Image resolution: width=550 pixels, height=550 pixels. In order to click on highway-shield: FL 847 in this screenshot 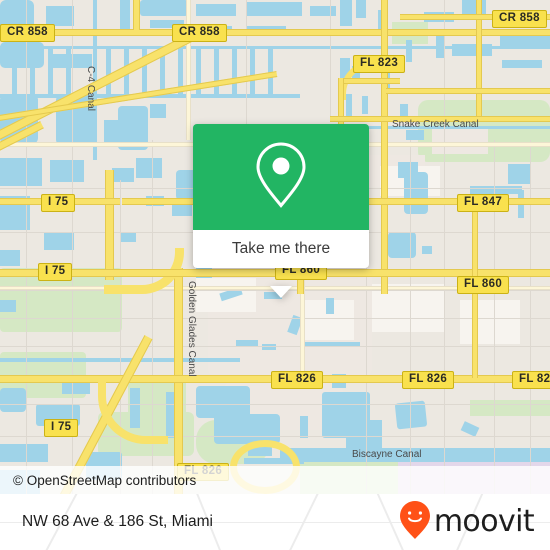, I will do `click(483, 203)`.